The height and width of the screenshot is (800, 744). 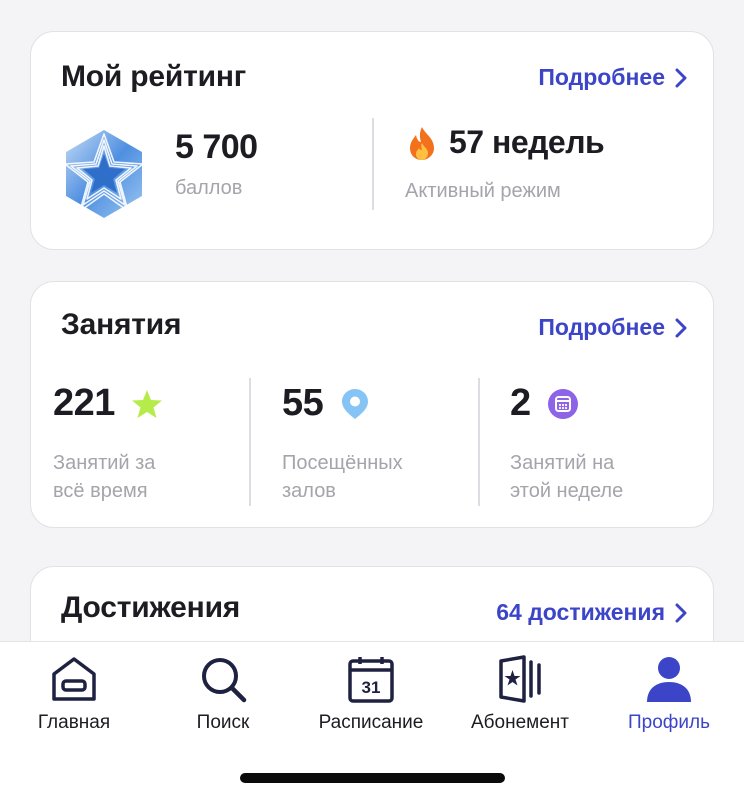 What do you see at coordinates (562, 463) in the screenshot?
I see `stat-label-line1: Занятий на` at bounding box center [562, 463].